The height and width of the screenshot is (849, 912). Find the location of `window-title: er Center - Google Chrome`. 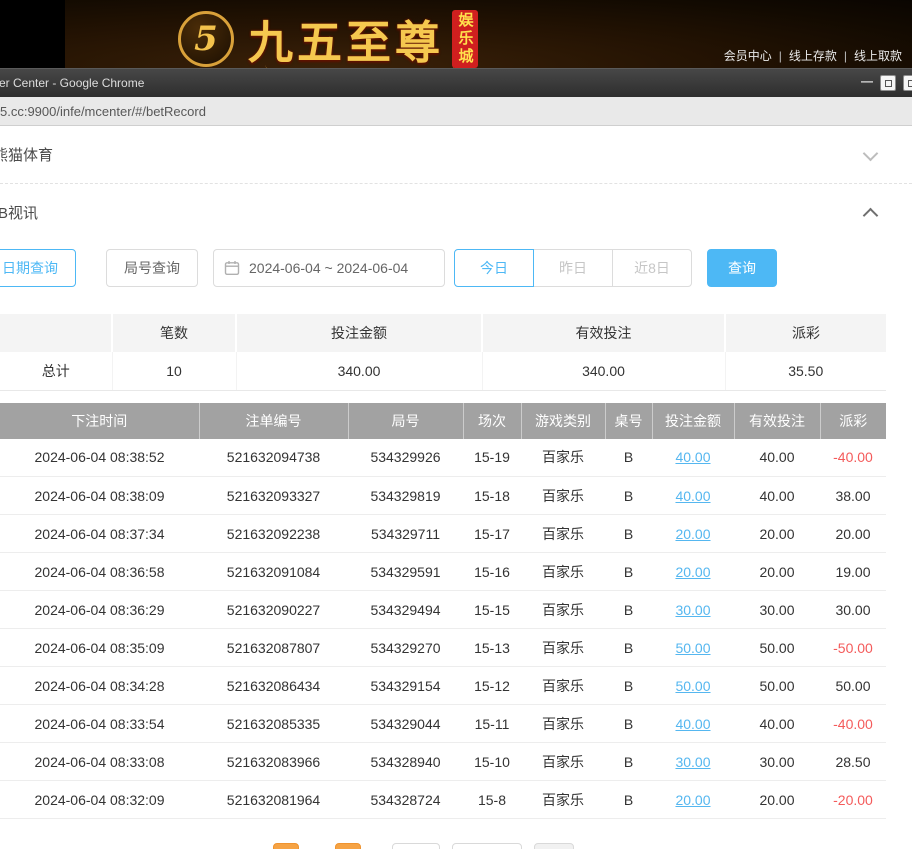

window-title: er Center - Google Chrome is located at coordinates (72, 83).